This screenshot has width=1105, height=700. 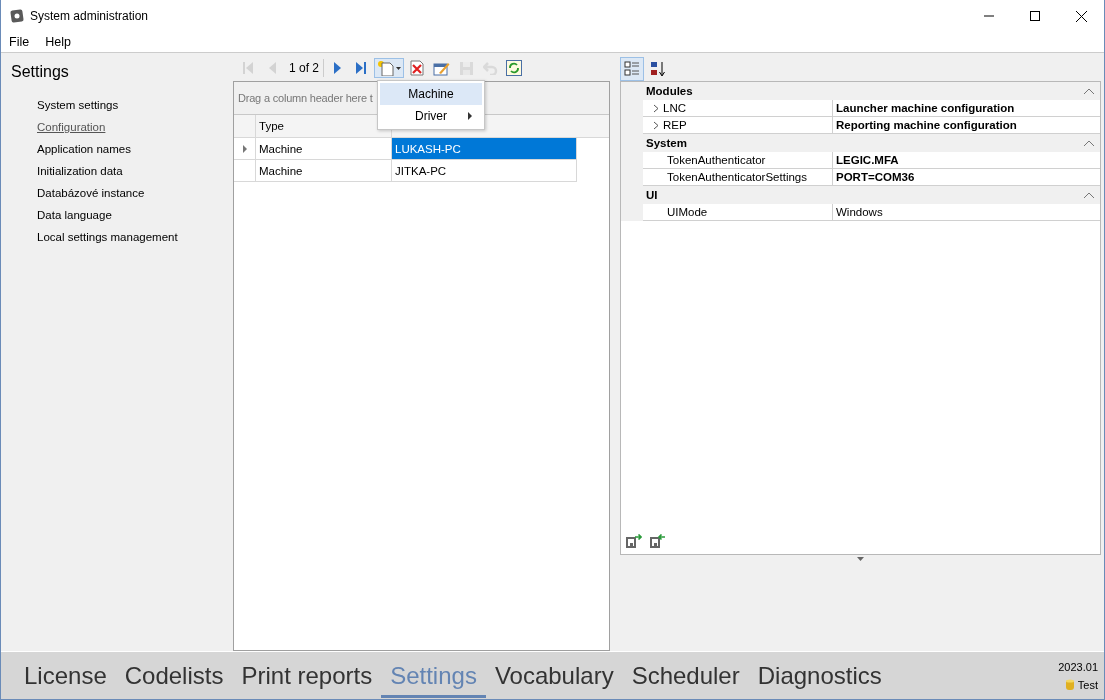 What do you see at coordinates (675, 125) in the screenshot?
I see `property-name: REP` at bounding box center [675, 125].